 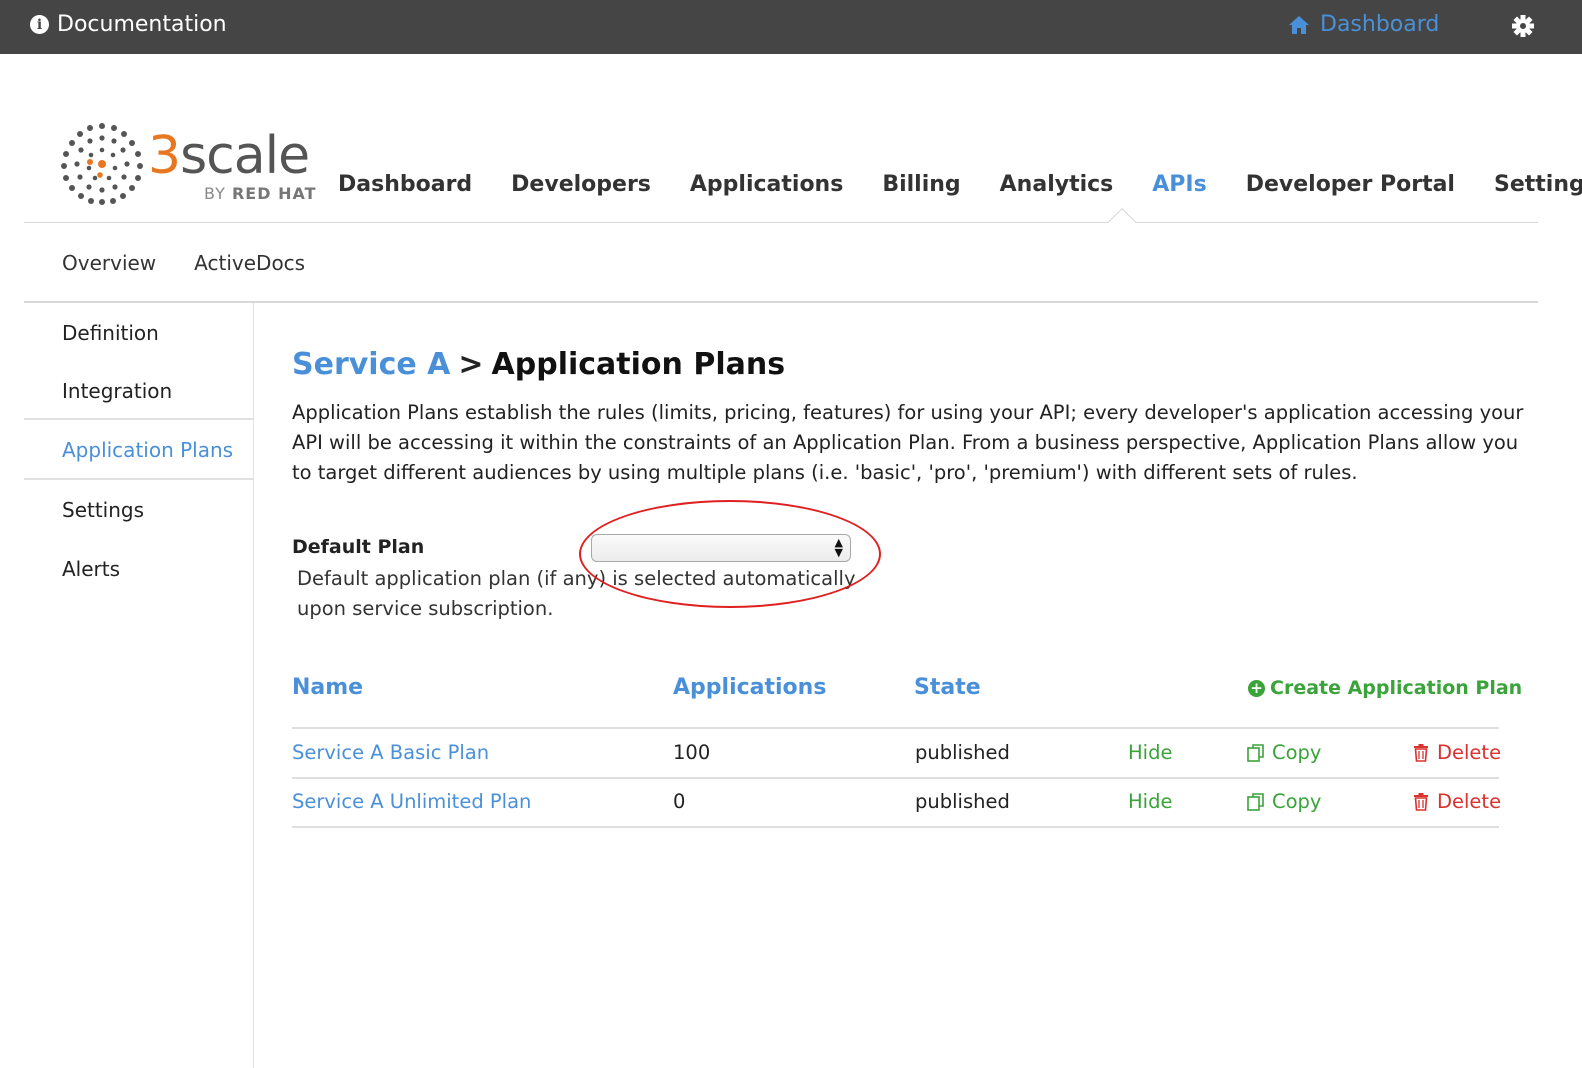 What do you see at coordinates (183, 263) in the screenshot?
I see `sub-nav: Overview ActiveDocs` at bounding box center [183, 263].